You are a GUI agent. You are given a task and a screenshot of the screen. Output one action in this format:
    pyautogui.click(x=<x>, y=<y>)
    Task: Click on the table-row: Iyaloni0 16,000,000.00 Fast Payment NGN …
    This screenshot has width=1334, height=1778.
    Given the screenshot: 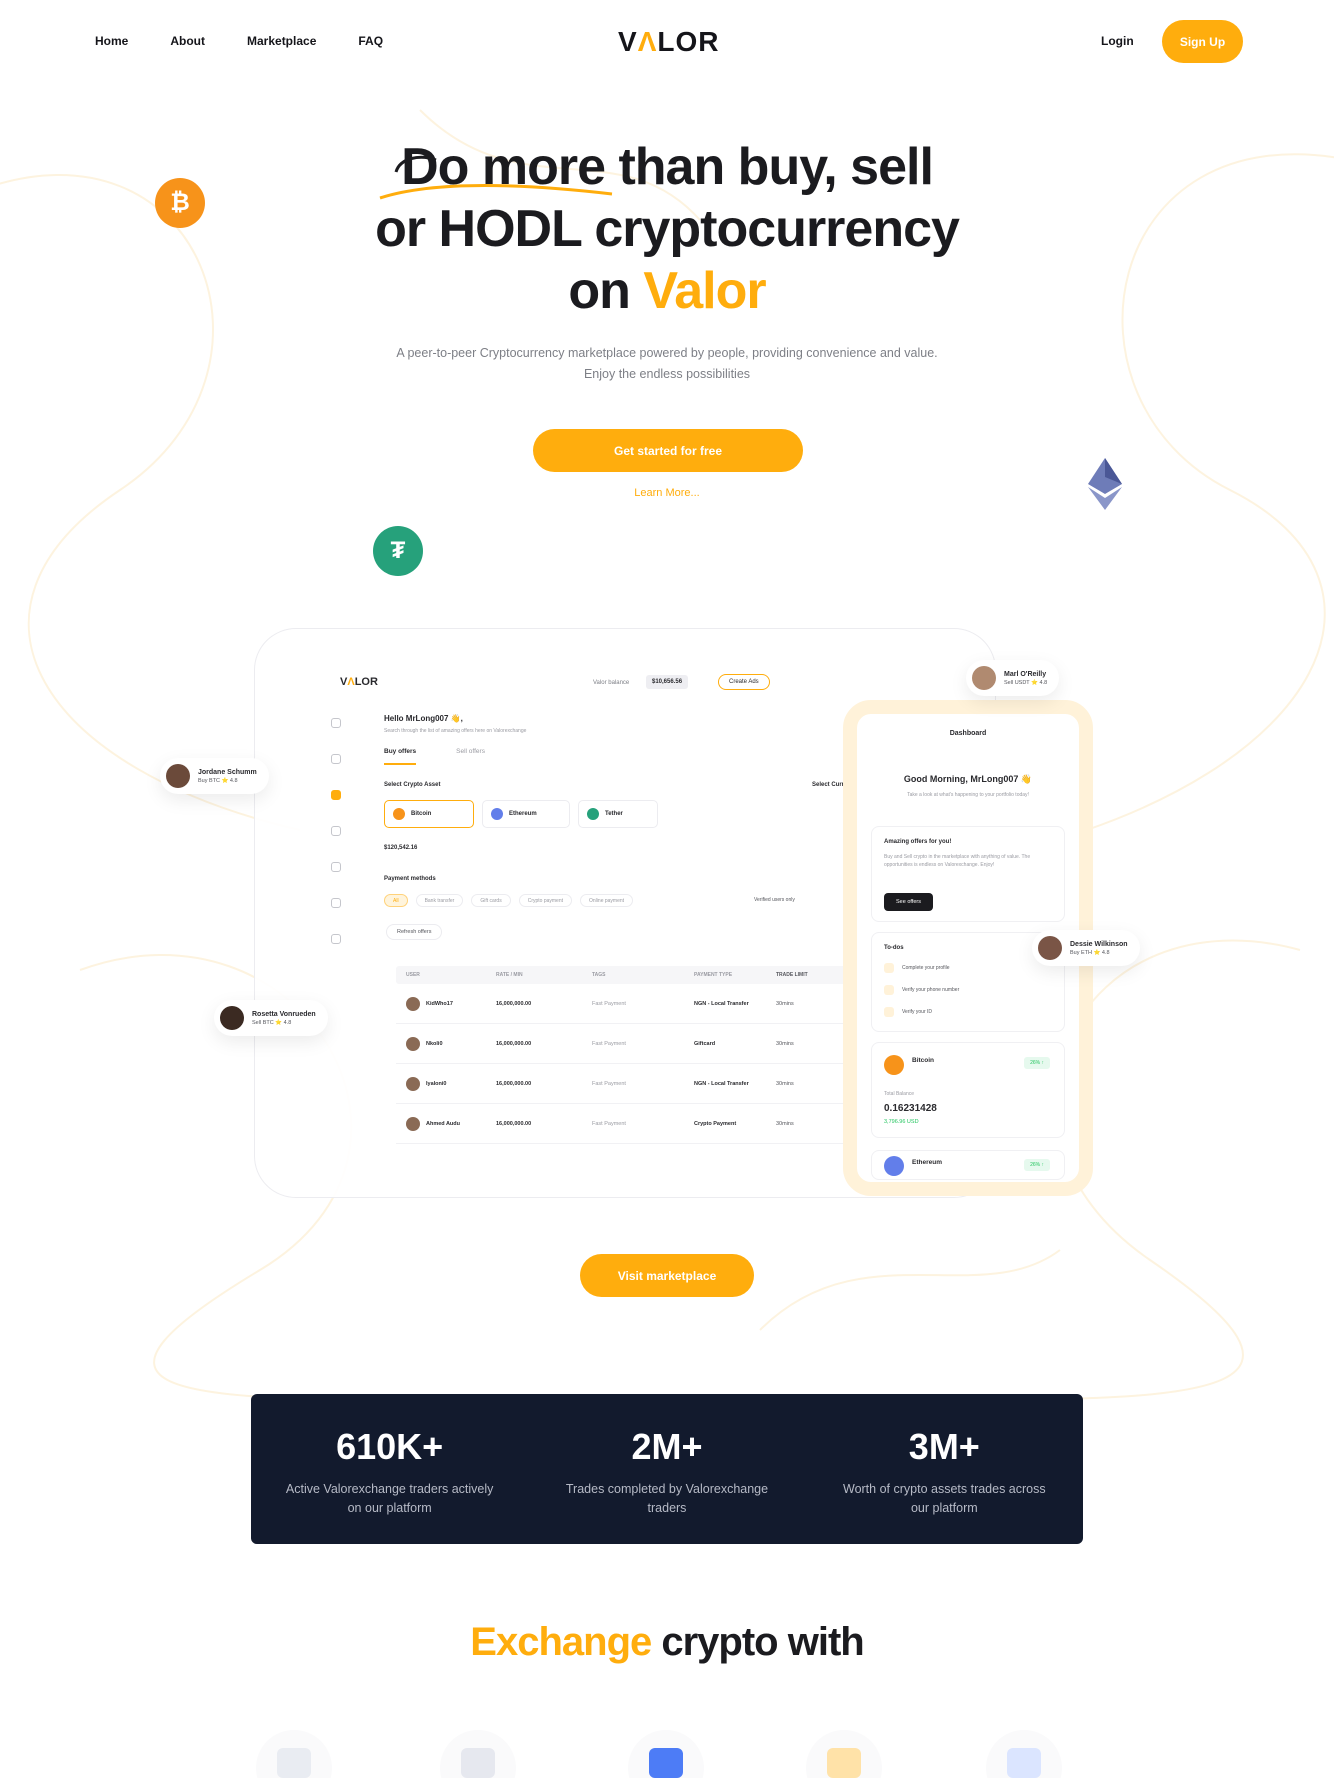 What is the action you would take?
    pyautogui.click(x=636, y=1084)
    